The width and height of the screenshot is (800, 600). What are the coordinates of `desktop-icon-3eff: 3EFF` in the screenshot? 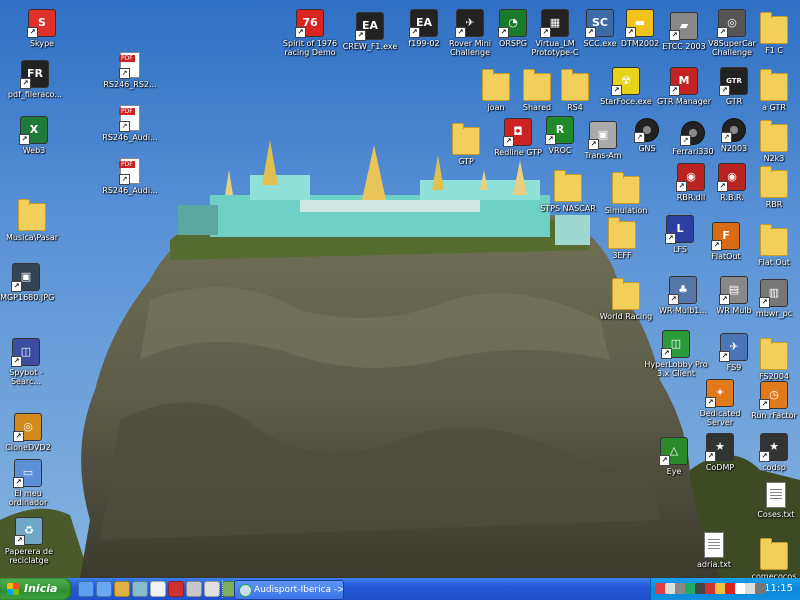 It's located at (622, 237).